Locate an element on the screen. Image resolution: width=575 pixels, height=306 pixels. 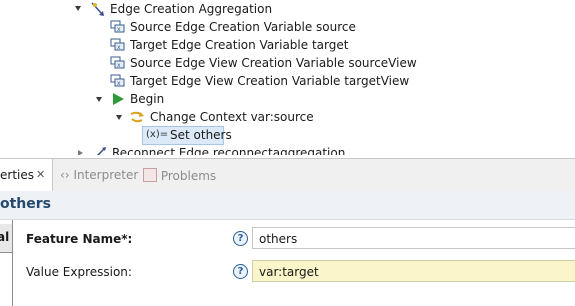
tree-item-begin: Begin is located at coordinates (287, 99).